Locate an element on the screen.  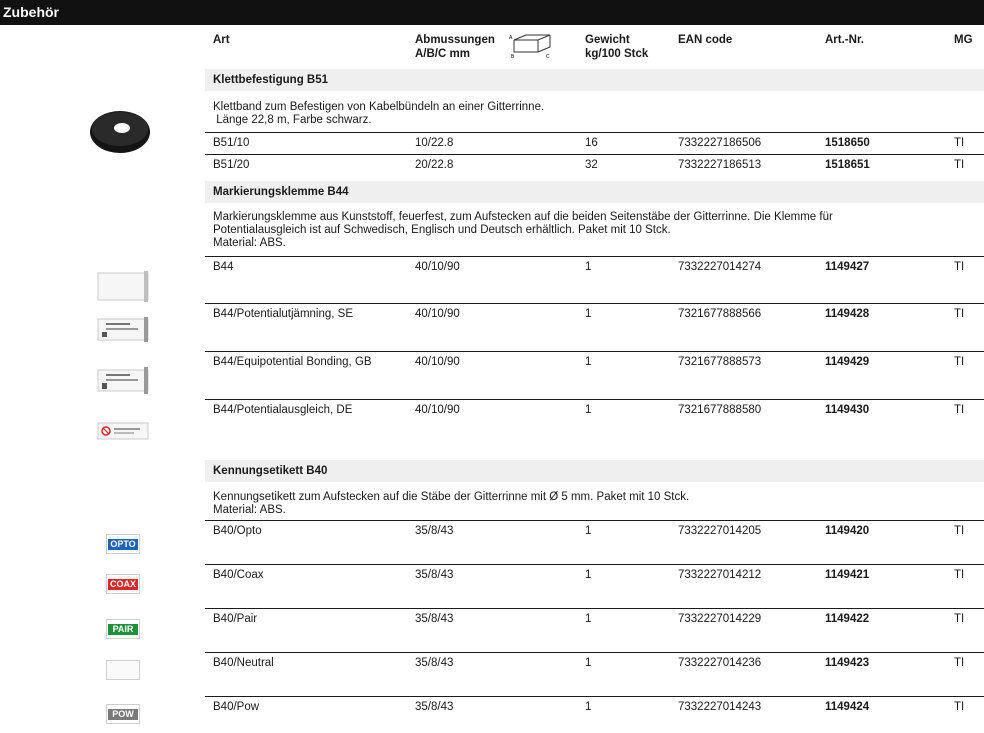
dim-label-a: A is located at coordinates (511, 38).